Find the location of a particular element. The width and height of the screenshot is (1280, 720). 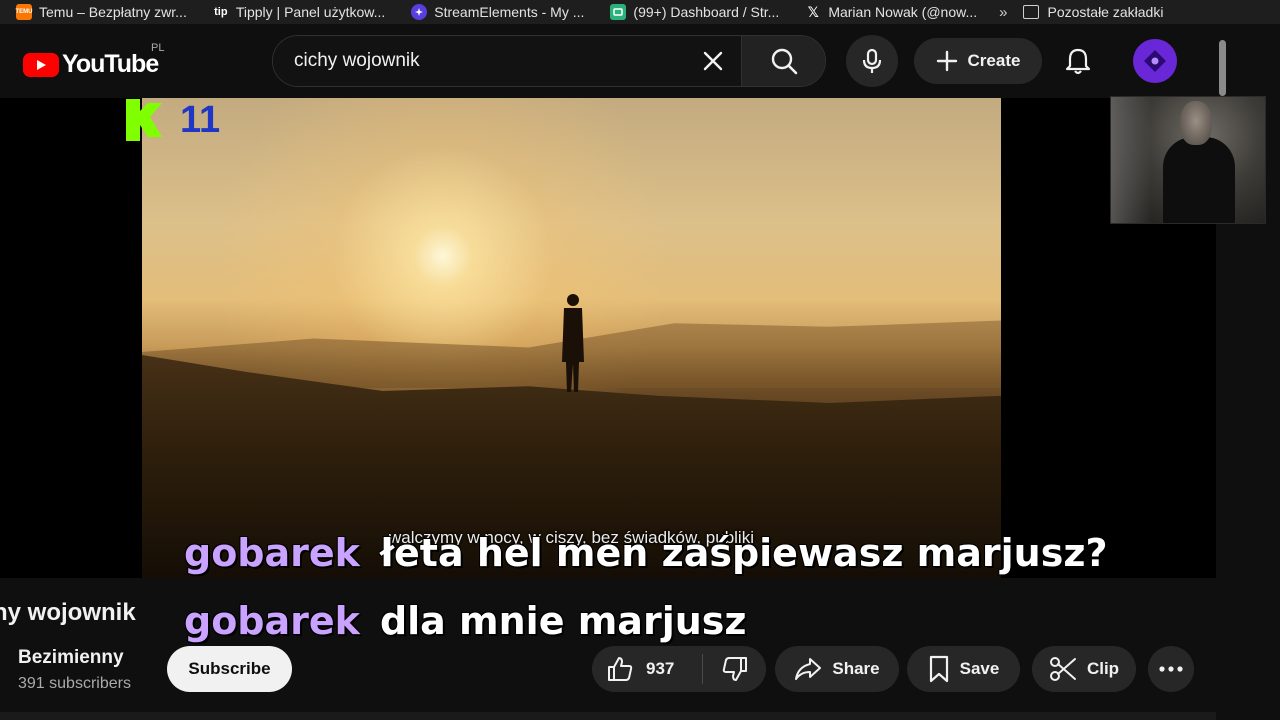

other-bookmarks-folder: Pozostałe zakładki is located at coordinates (1093, 12).